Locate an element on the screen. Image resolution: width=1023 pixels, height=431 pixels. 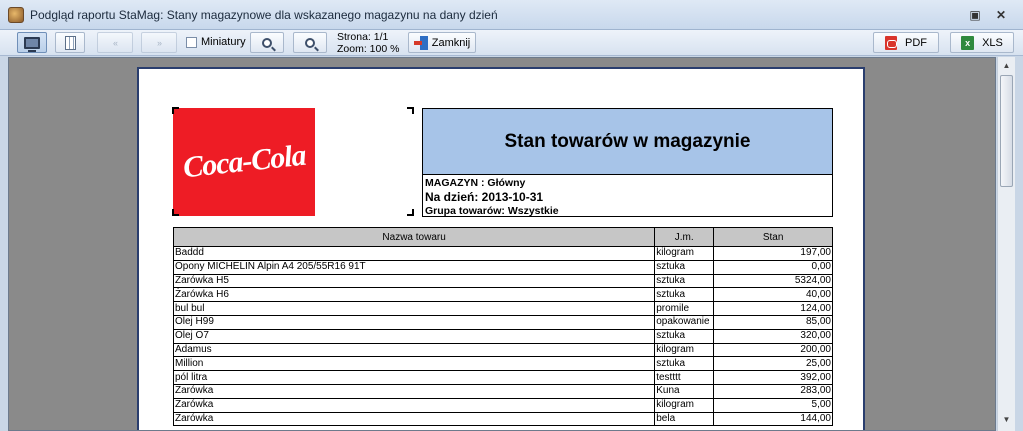
table-row: Olej H99 opakowanie 85,00 is located at coordinates (502, 322).